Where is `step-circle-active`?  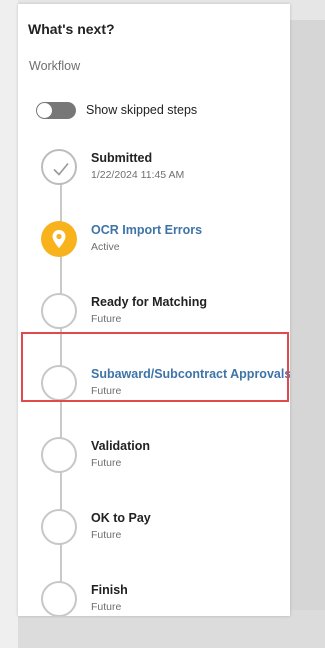
step-circle-active is located at coordinates (59, 239).